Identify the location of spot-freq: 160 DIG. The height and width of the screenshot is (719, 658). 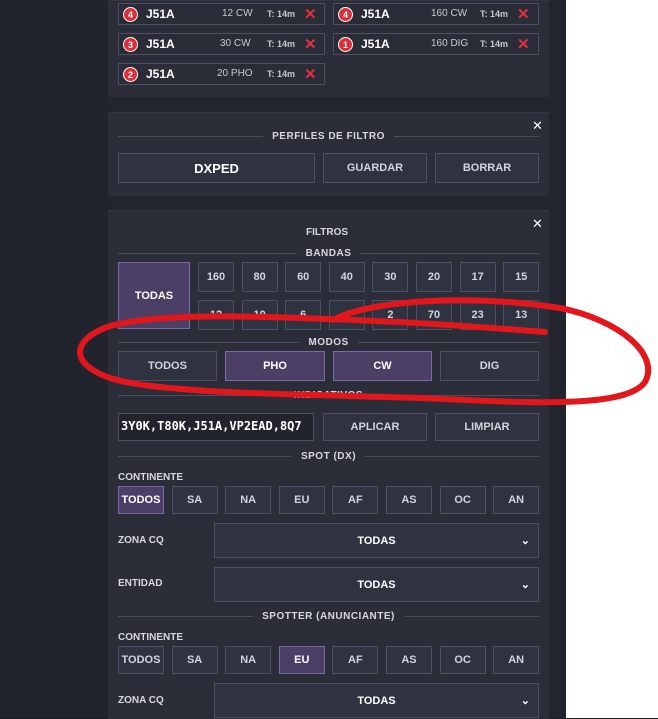
(450, 43).